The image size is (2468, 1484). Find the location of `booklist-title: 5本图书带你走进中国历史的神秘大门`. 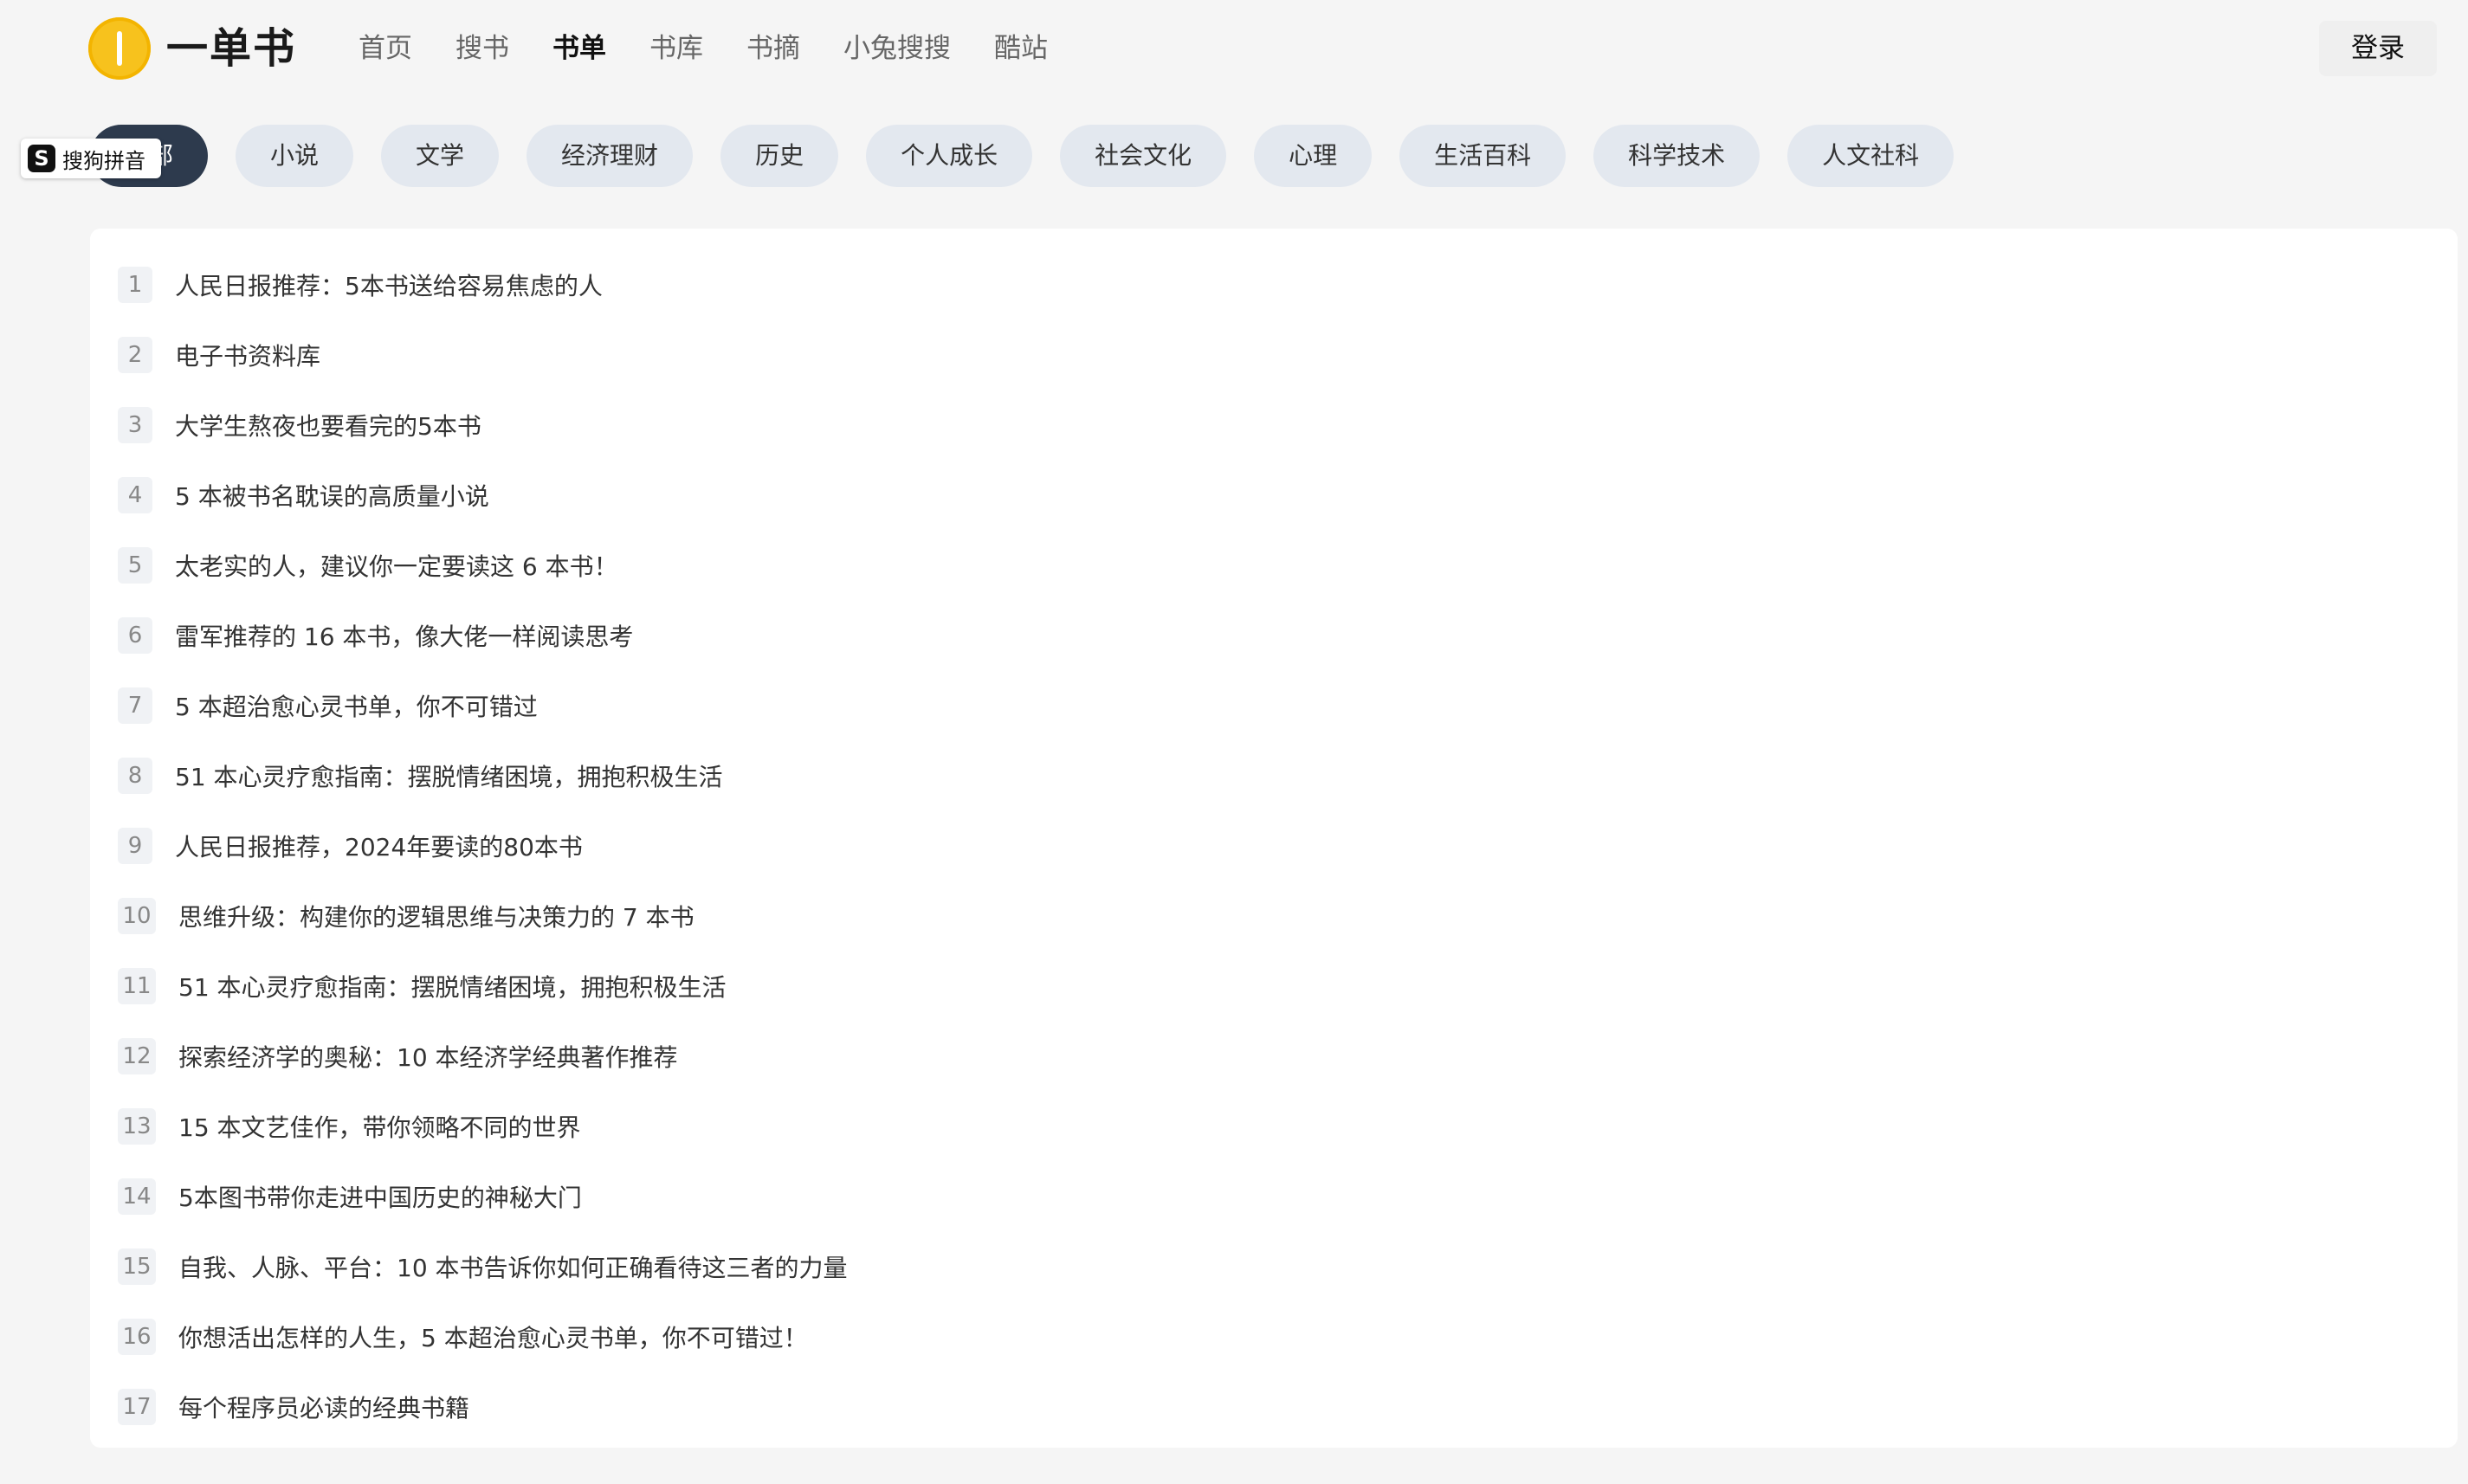

booklist-title: 5本图书带你走进中国历史的神秘大门 is located at coordinates (380, 1196).